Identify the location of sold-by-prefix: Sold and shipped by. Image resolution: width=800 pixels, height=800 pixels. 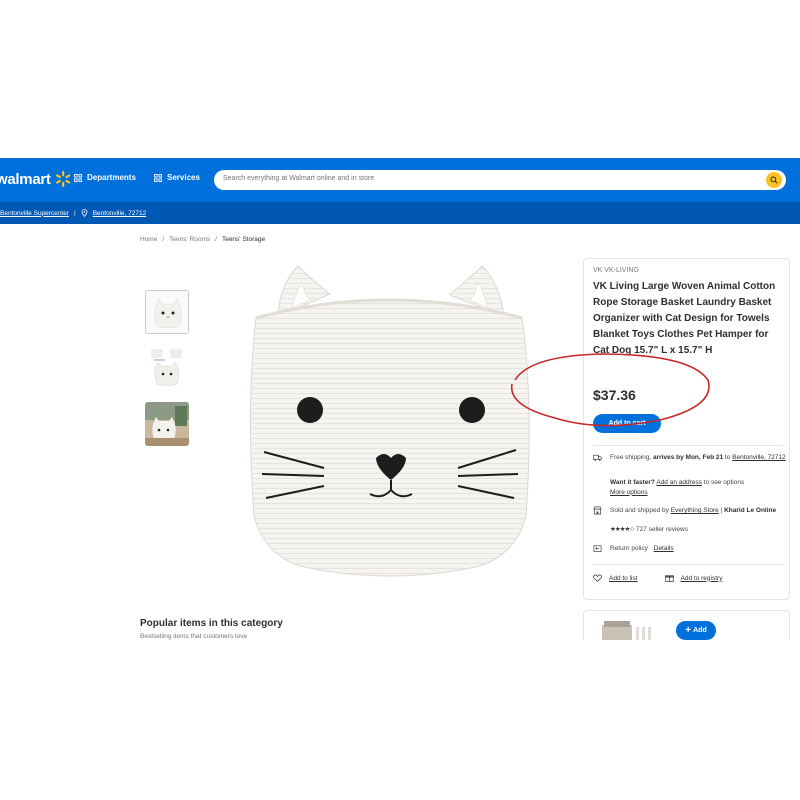
(639, 510).